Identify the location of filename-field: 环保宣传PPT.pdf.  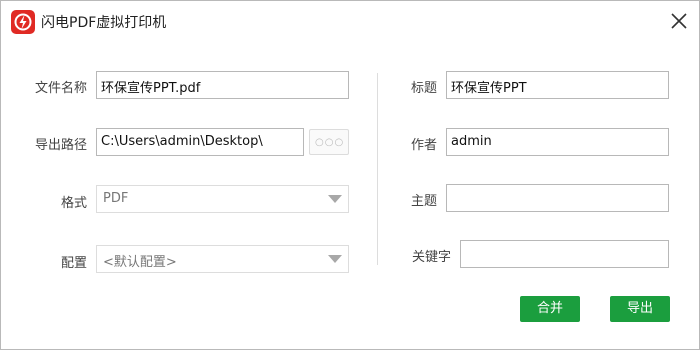
(222, 85).